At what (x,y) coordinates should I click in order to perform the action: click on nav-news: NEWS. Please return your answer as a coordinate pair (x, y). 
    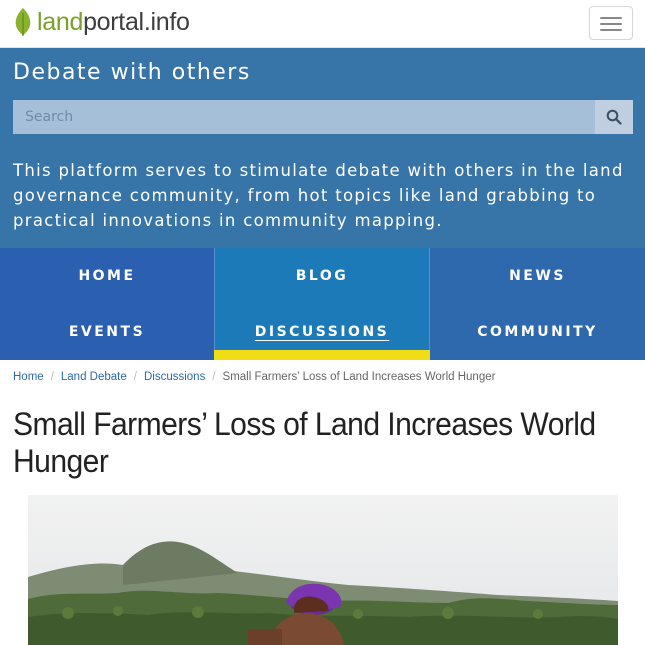
    Looking at the image, I should click on (537, 276).